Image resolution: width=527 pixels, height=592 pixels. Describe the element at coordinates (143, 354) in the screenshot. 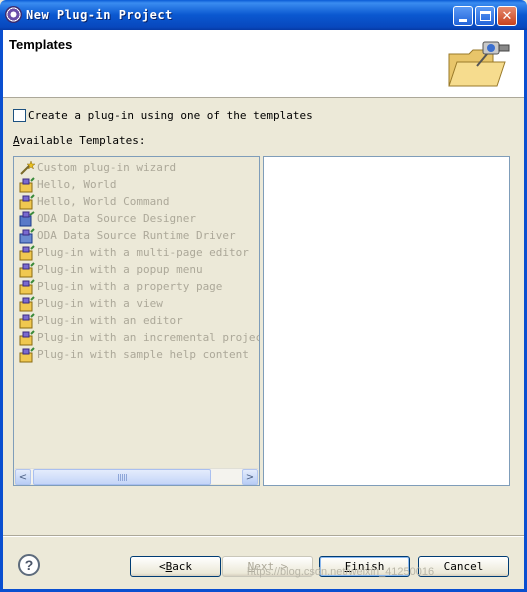

I see `template-label: Plug-in with sample help content` at that location.